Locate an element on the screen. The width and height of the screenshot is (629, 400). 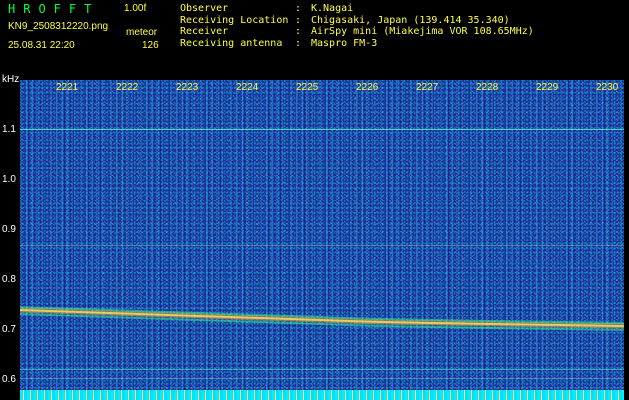
time-tick-label: 2226 is located at coordinates (367, 87).